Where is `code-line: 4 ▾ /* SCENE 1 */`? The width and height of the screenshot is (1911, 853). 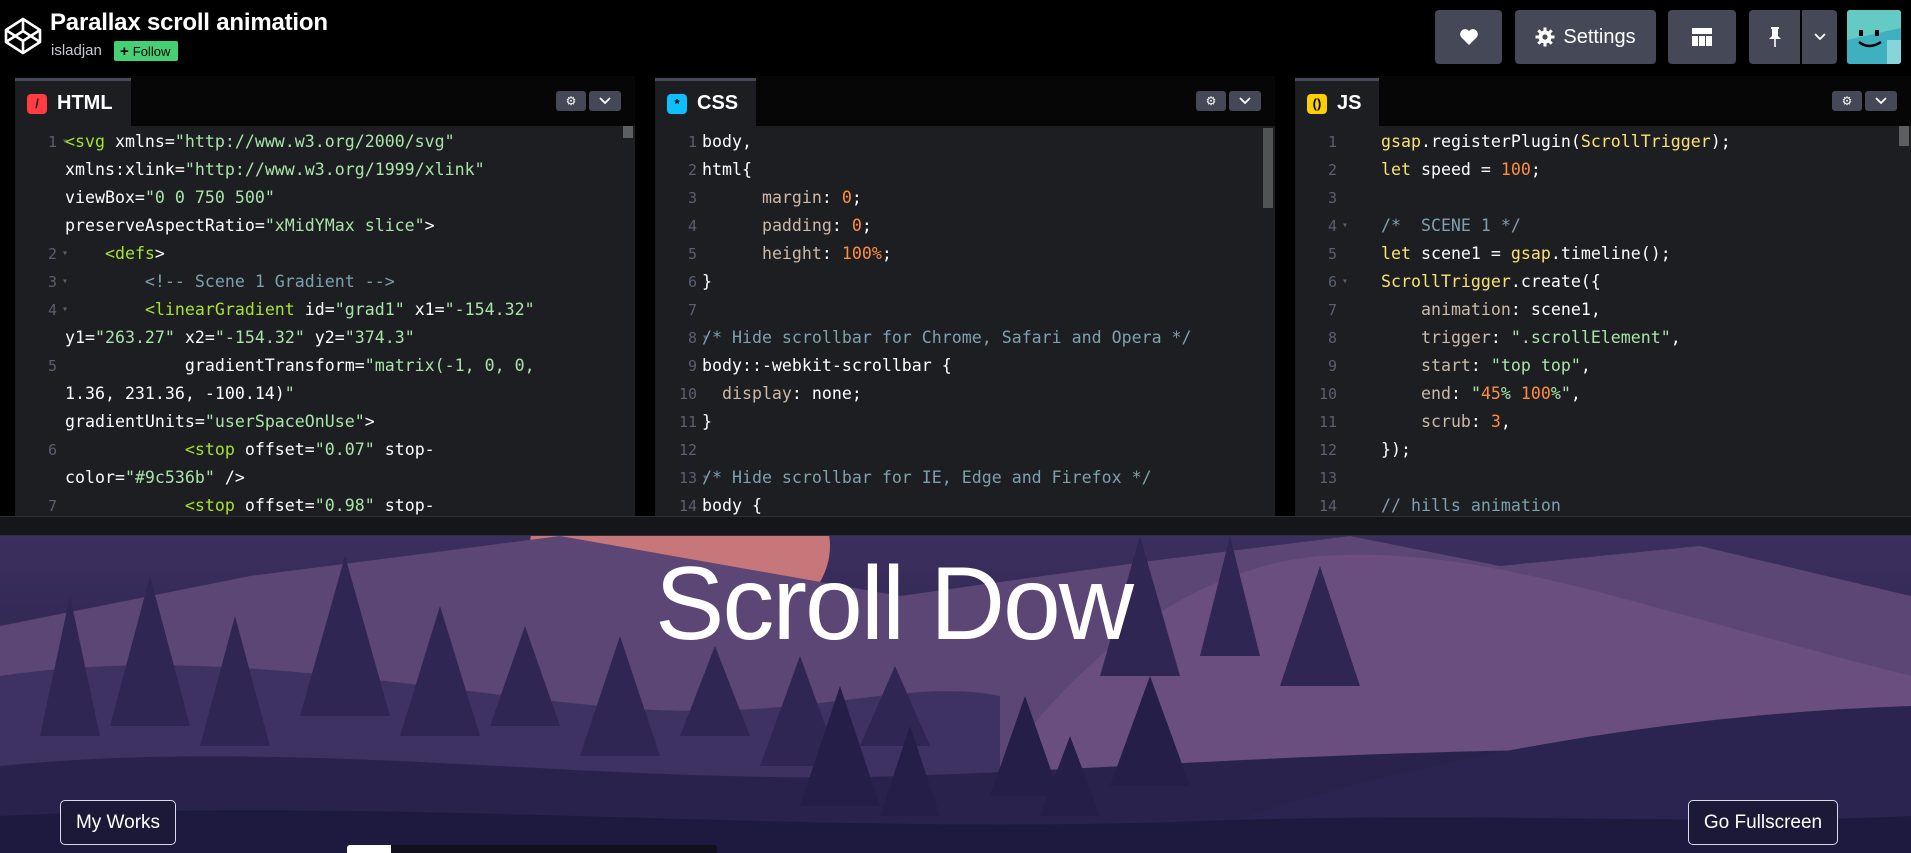 code-line: 4 ▾ /* SCENE 1 */ is located at coordinates (1603, 226).